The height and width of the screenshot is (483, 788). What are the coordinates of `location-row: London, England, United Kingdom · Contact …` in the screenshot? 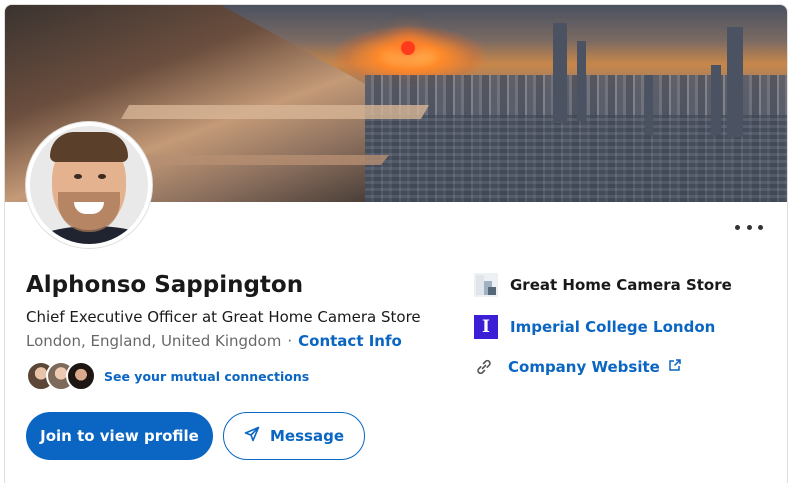 It's located at (214, 341).